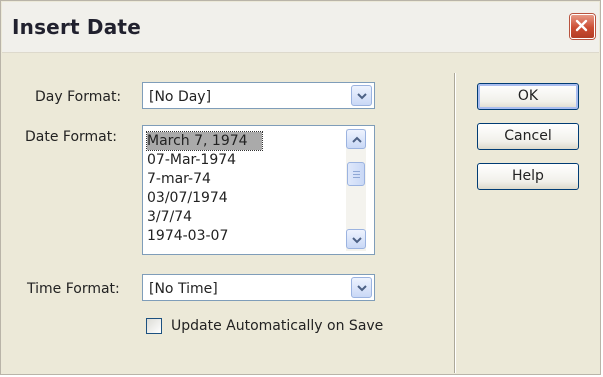  I want to click on ok-button: OK, so click(528, 96).